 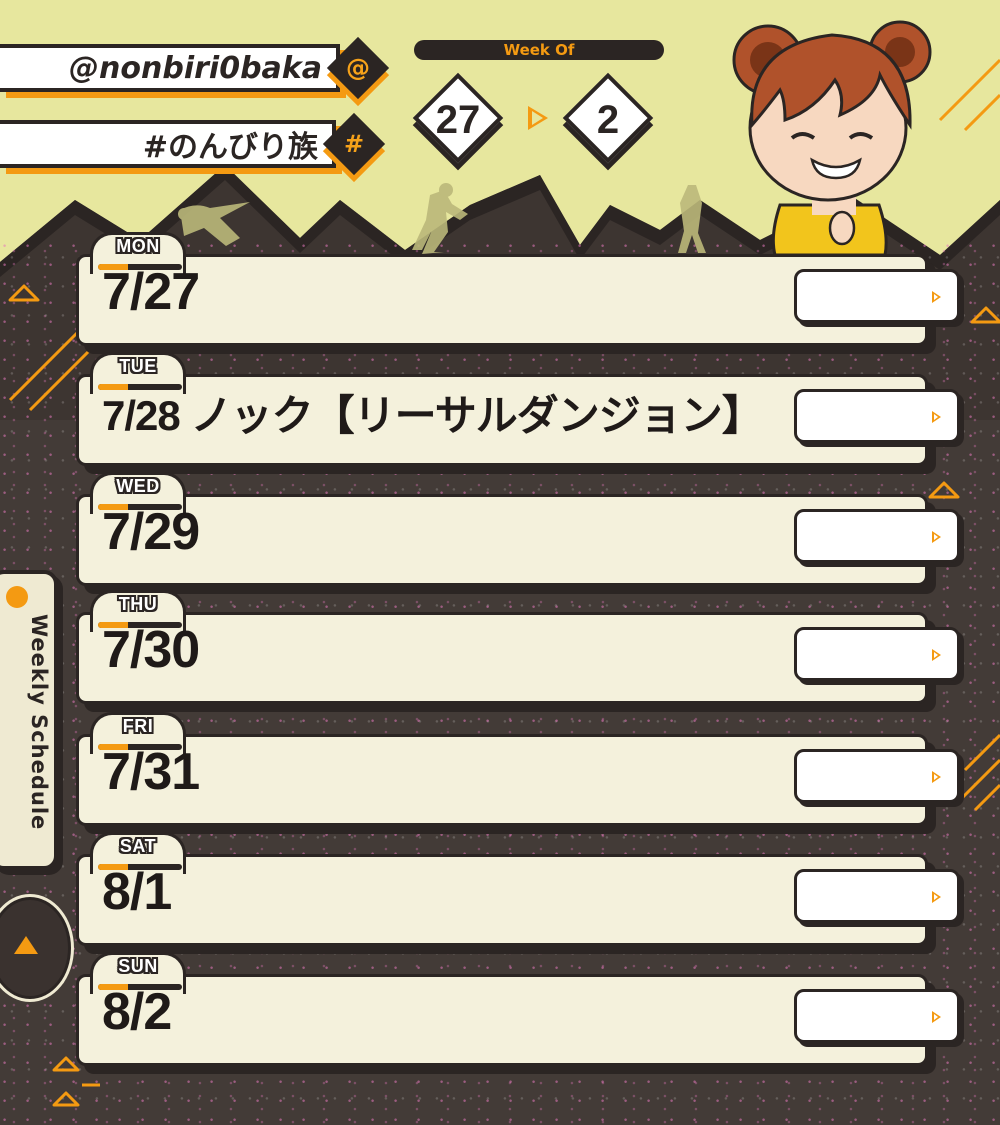 I want to click on week-start-number: 27, so click(x=458, y=119).